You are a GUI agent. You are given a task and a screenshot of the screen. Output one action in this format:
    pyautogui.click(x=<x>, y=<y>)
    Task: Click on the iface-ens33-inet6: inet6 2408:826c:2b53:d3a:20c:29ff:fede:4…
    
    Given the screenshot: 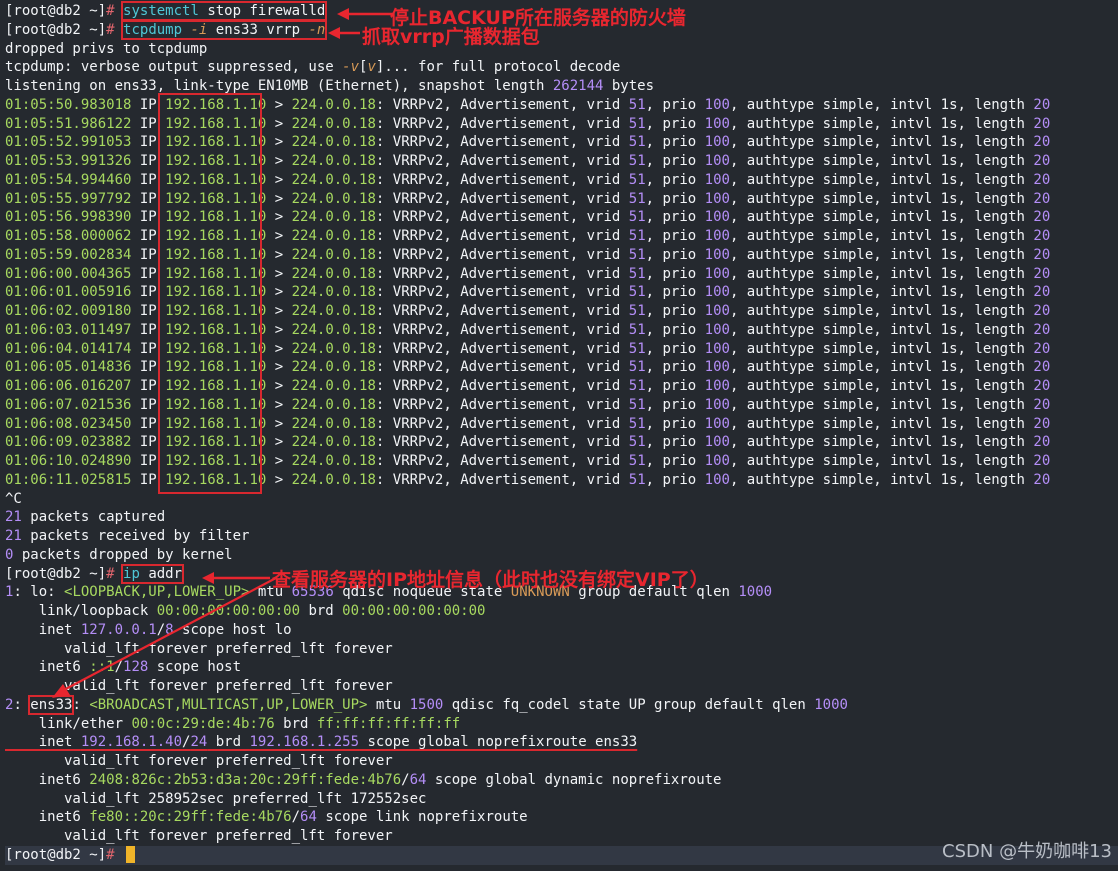 What is the action you would take?
    pyautogui.click(x=363, y=779)
    